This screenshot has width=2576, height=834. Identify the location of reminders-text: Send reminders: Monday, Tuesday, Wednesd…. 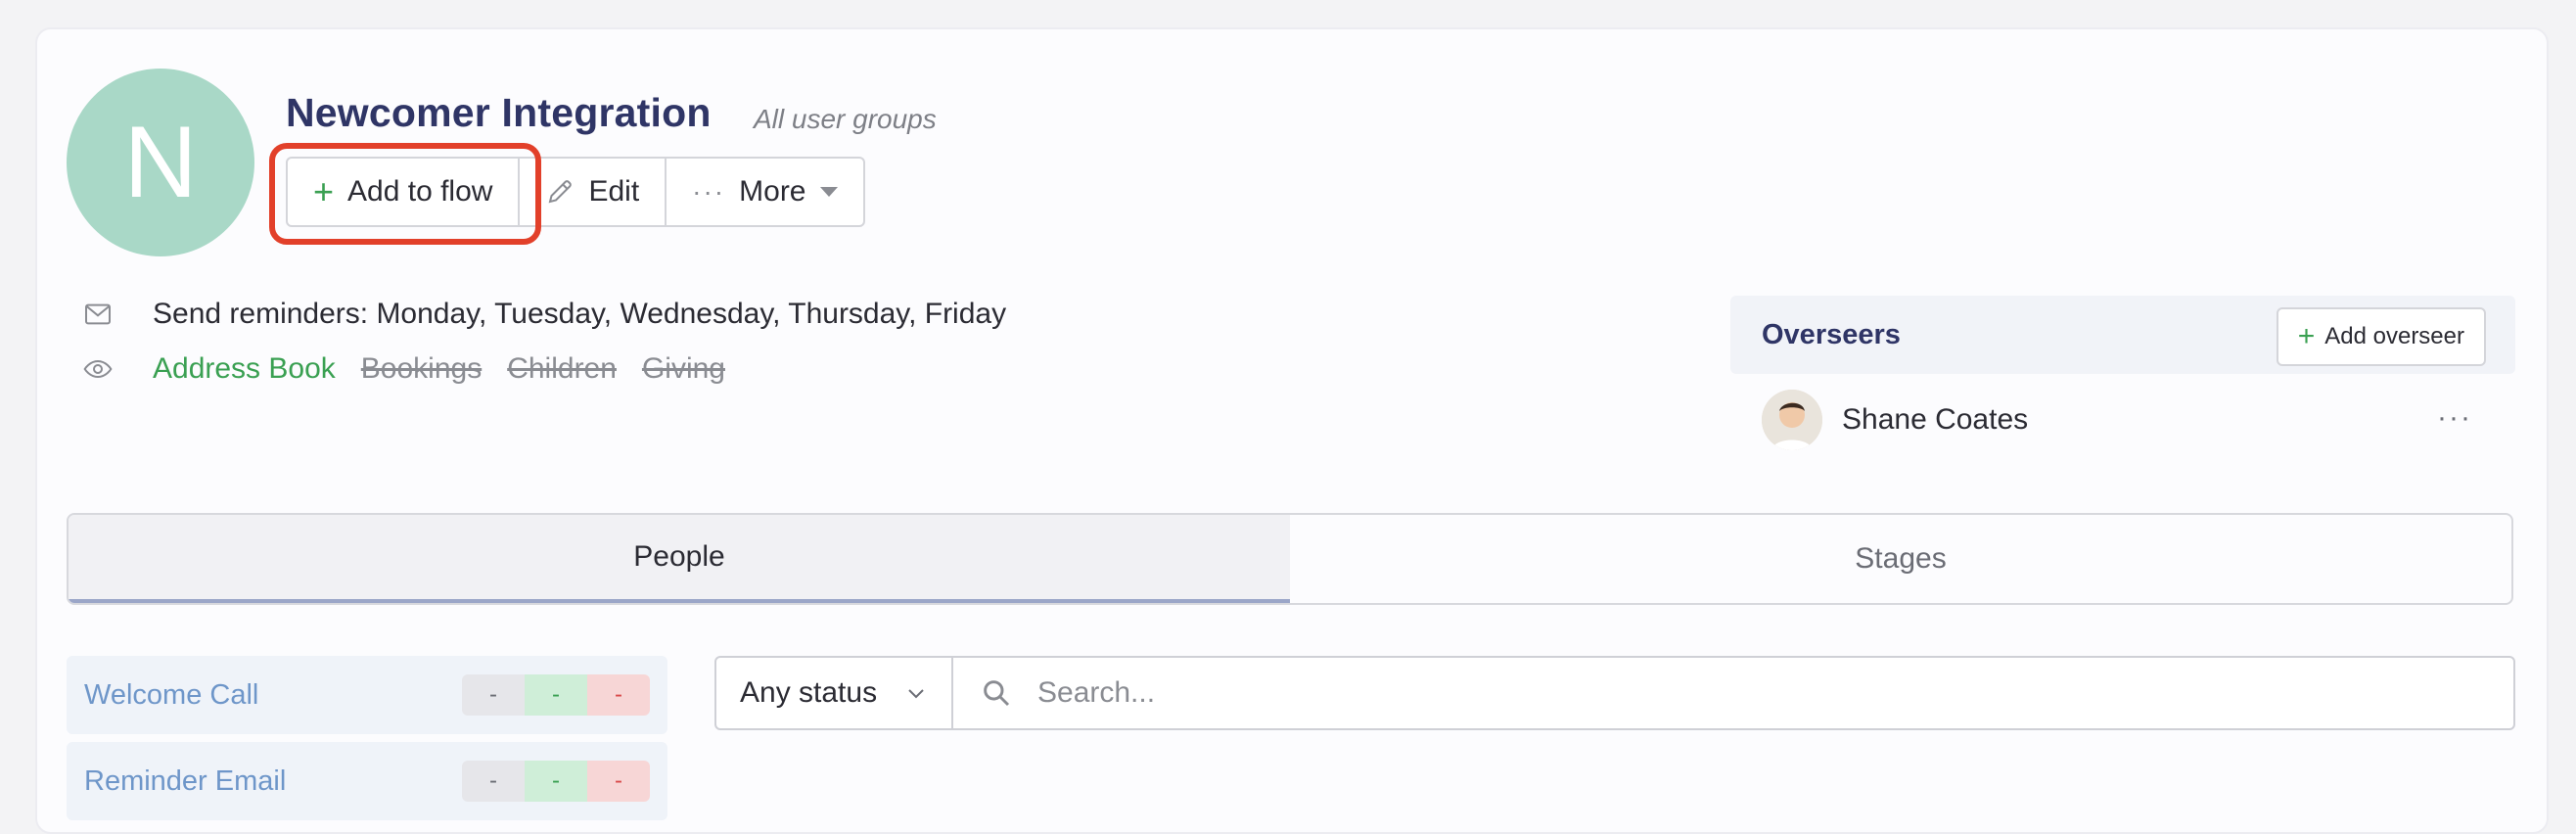
(580, 314).